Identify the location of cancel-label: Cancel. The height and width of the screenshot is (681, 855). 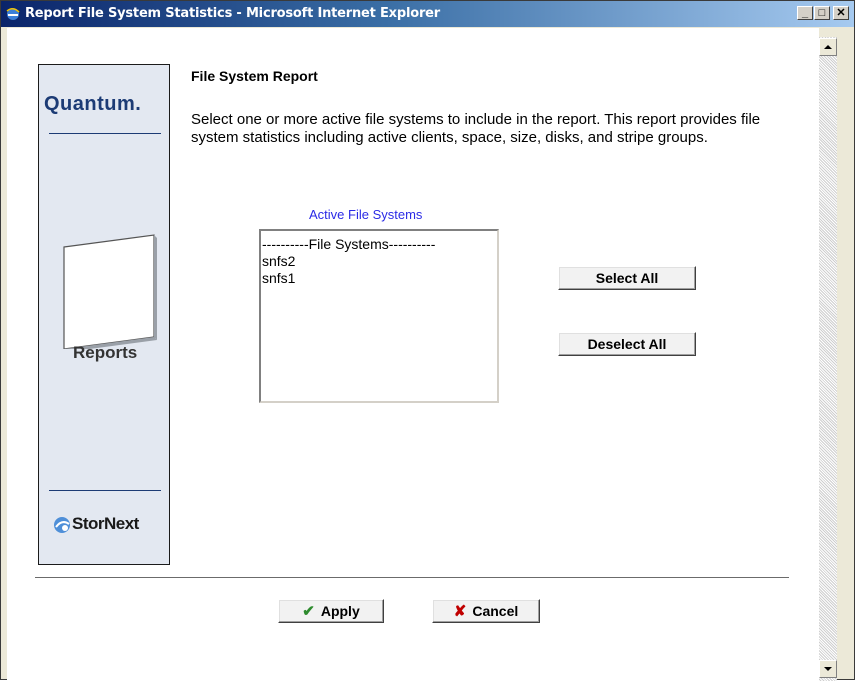
(495, 611).